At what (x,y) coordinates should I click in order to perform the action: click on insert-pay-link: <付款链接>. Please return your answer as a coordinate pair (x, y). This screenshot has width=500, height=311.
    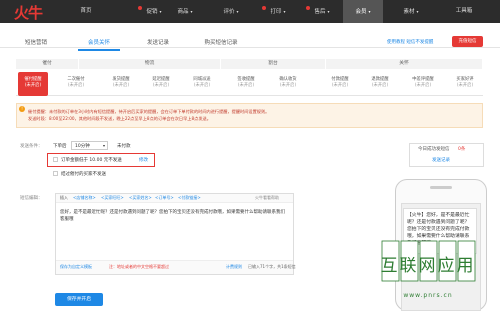
    Looking at the image, I should click on (189, 198).